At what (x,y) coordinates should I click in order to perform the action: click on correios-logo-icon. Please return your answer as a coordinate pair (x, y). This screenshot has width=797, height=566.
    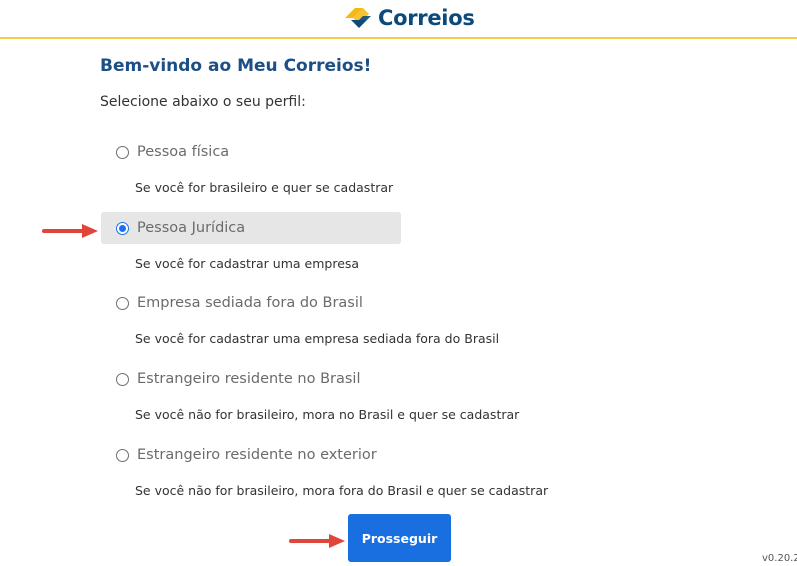
    Looking at the image, I should click on (358, 18).